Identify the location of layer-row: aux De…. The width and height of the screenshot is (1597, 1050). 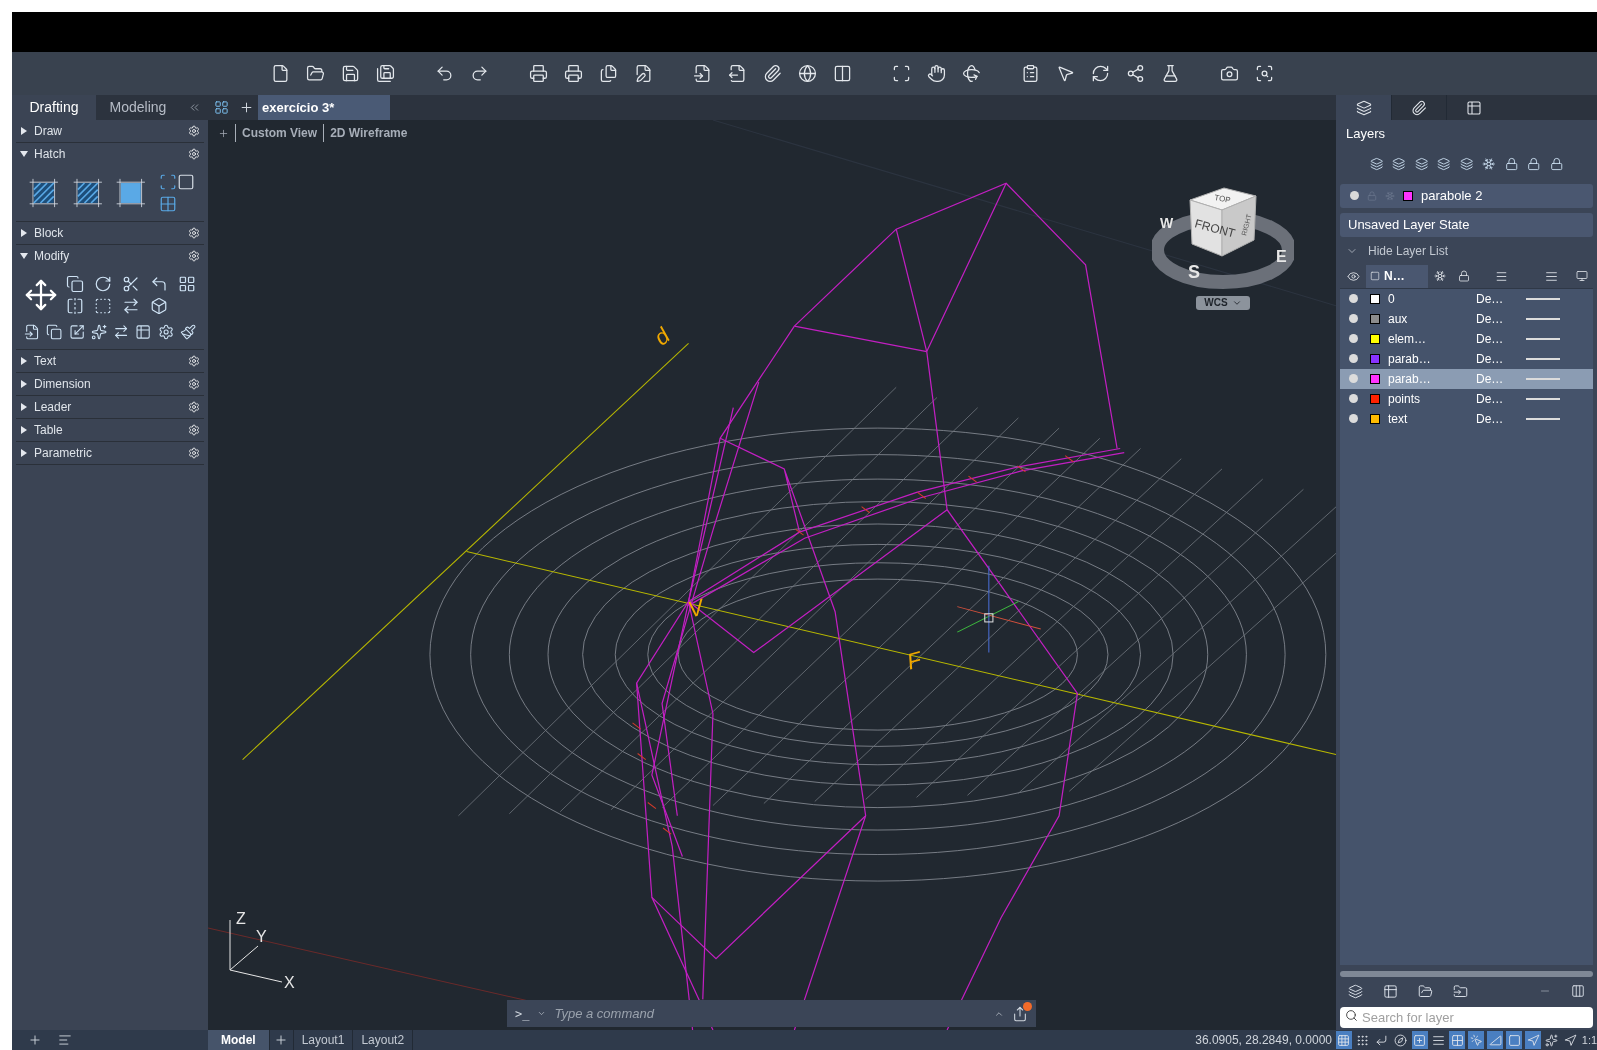
(1466, 318).